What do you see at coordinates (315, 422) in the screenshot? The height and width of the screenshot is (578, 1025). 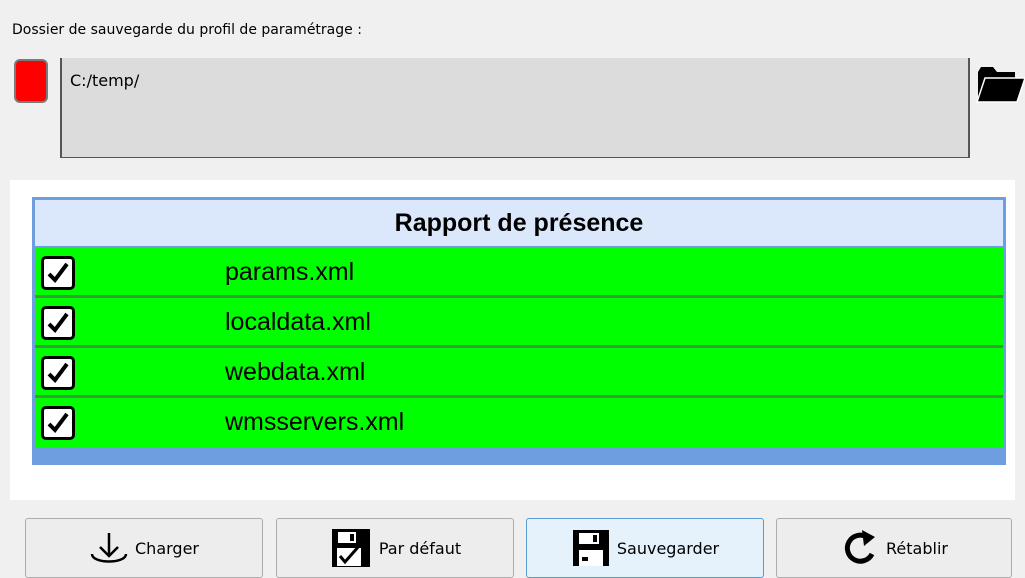 I see `row-filename: wmsservers.xml` at bounding box center [315, 422].